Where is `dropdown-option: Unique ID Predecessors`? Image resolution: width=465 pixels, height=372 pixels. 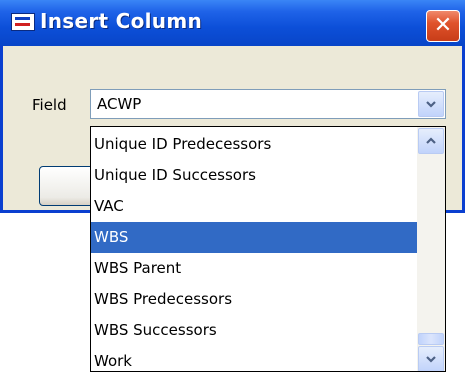
dropdown-option: Unique ID Predecessors is located at coordinates (254, 144).